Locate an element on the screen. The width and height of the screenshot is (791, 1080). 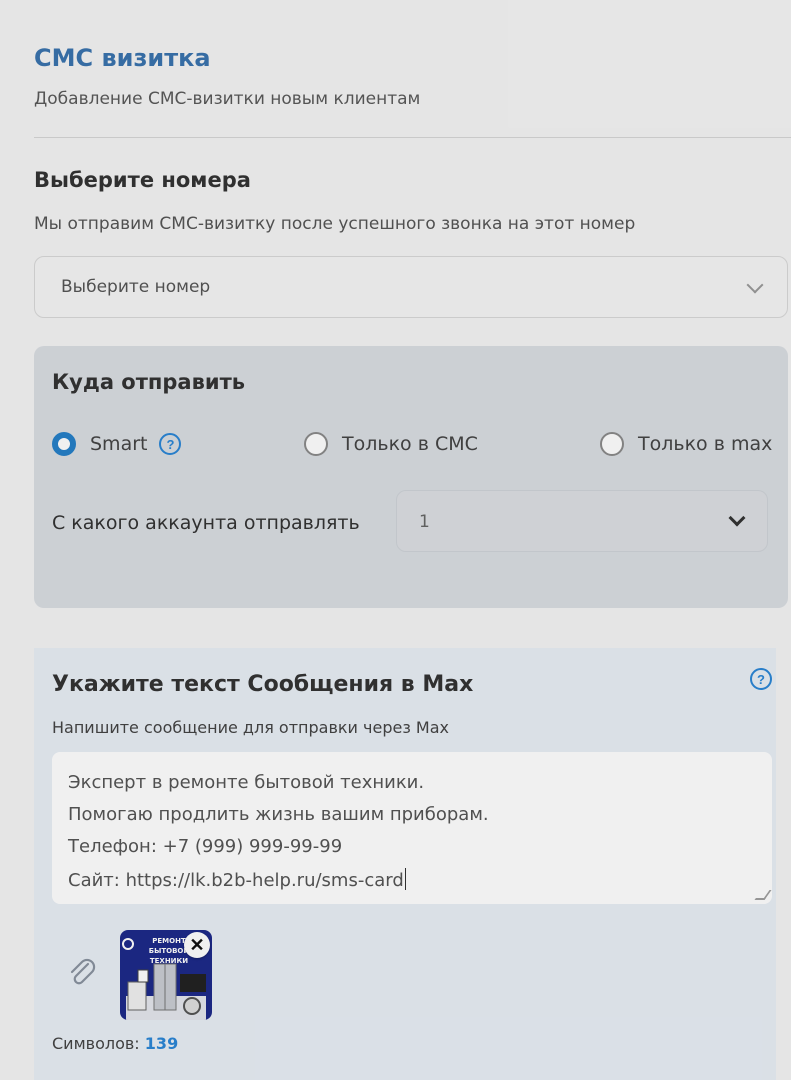
number-select-placeholder: Выберите номер is located at coordinates (136, 287).